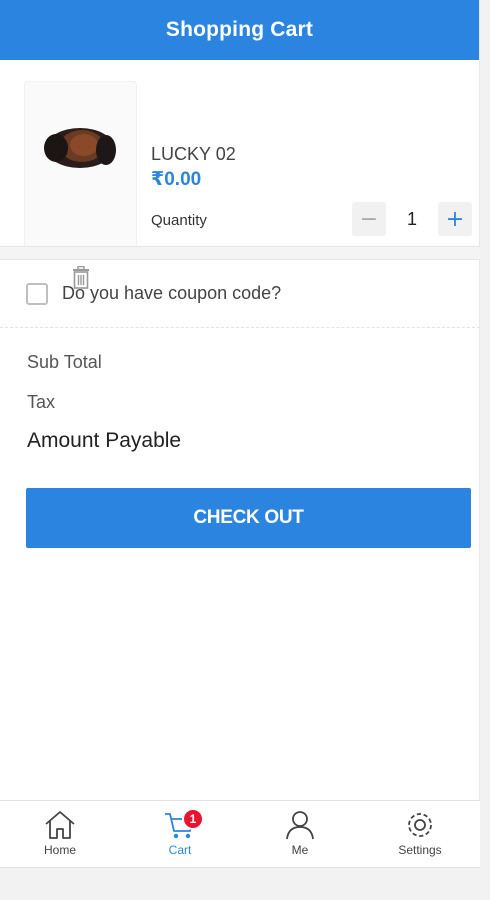 This screenshot has width=490, height=900. I want to click on product-name: LUCKY 02, so click(193, 154).